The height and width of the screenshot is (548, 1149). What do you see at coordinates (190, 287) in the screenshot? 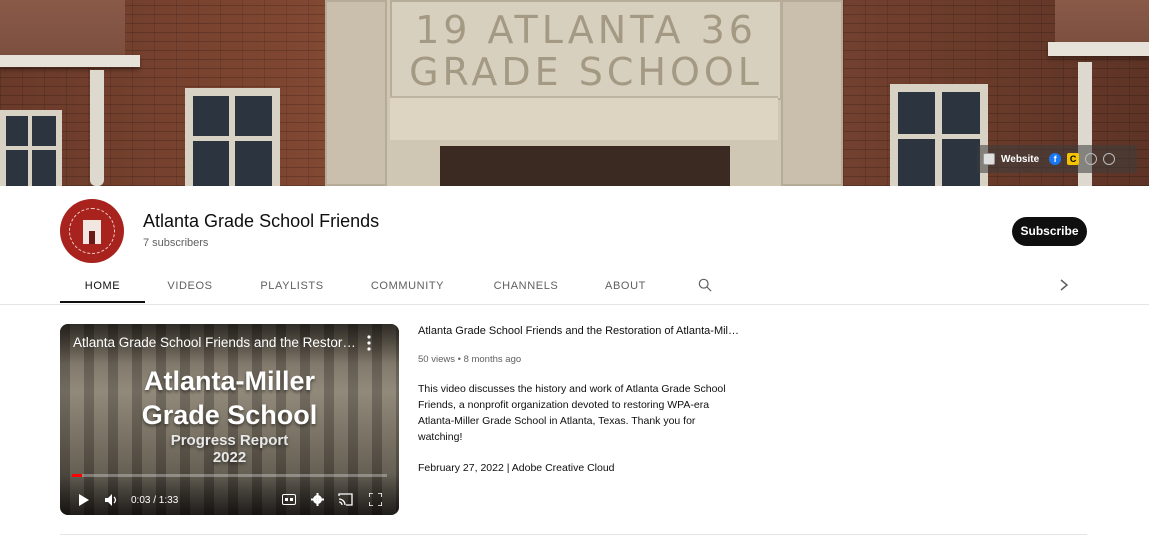
I see `tab-videos: VIDEOS` at bounding box center [190, 287].